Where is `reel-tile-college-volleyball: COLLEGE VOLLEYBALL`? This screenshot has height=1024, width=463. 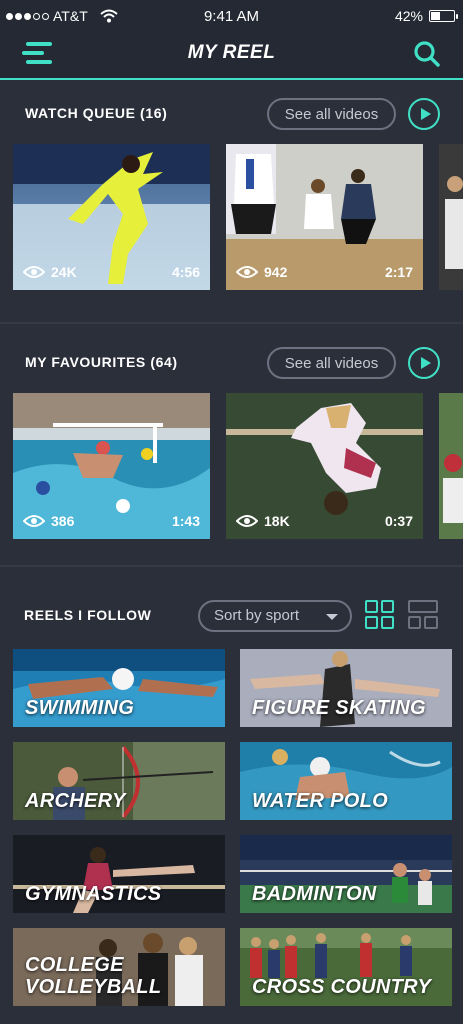
reel-tile-college-volleyball: COLLEGE VOLLEYBALL is located at coordinates (119, 967).